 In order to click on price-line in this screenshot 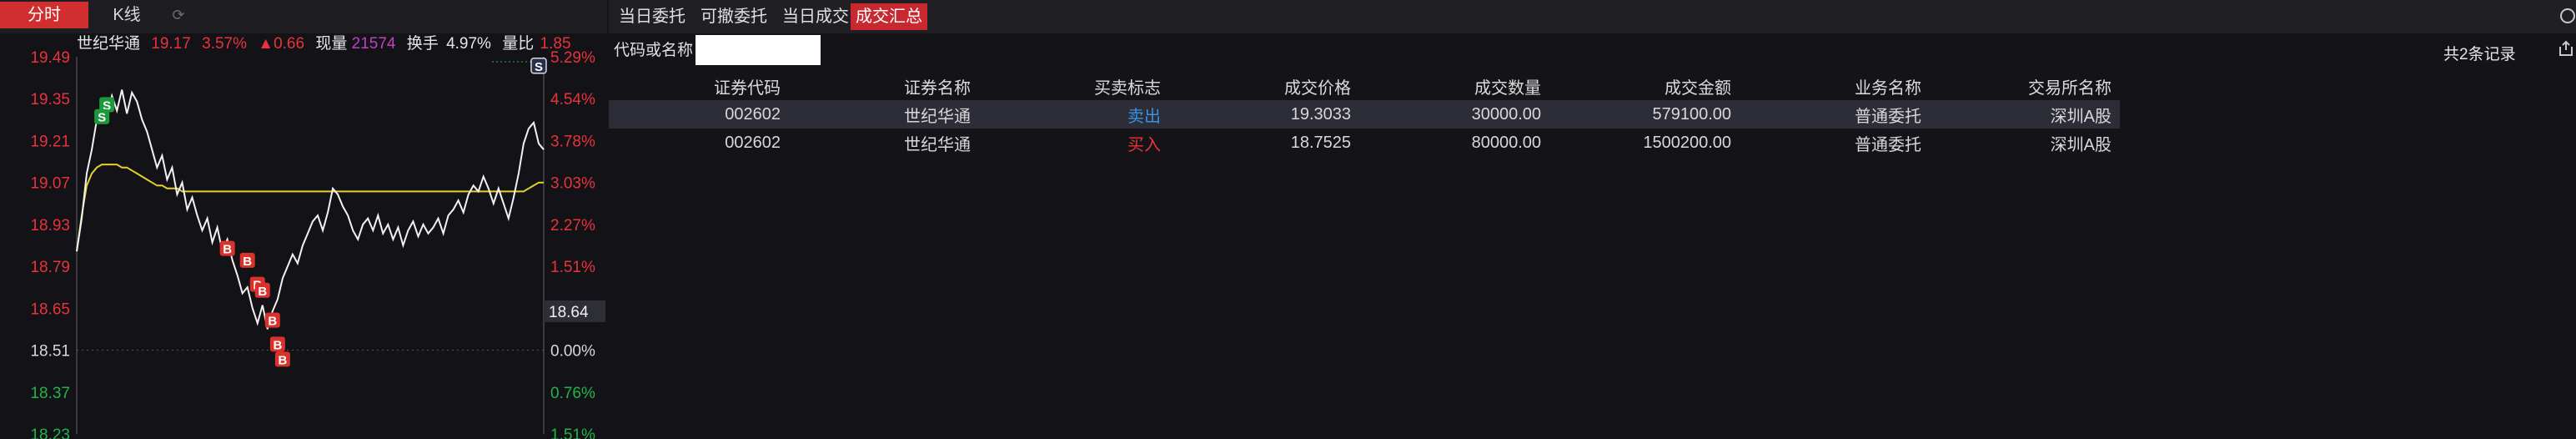, I will do `click(310, 209)`.